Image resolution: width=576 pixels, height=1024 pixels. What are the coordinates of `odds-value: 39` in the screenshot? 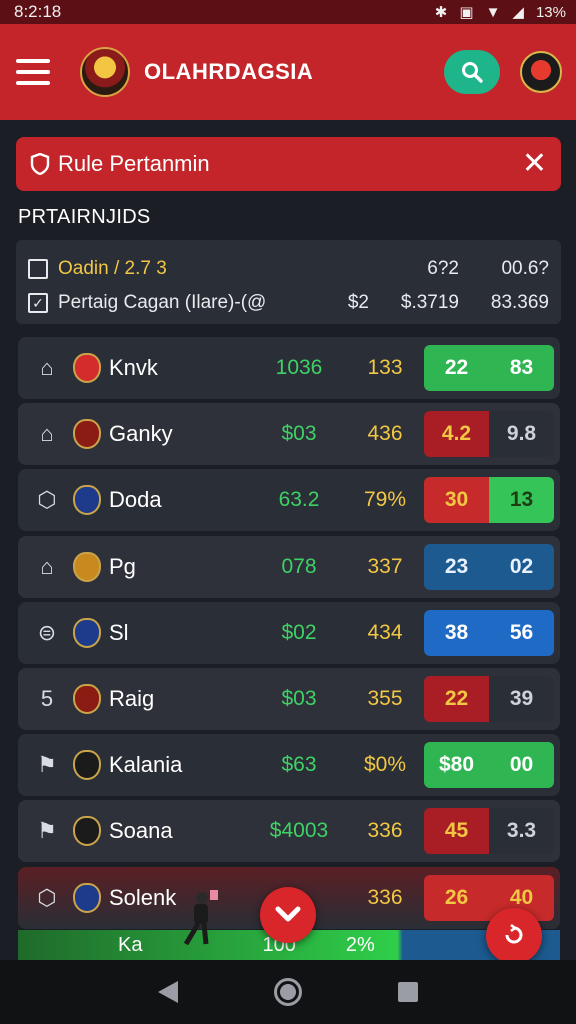 It's located at (521, 698).